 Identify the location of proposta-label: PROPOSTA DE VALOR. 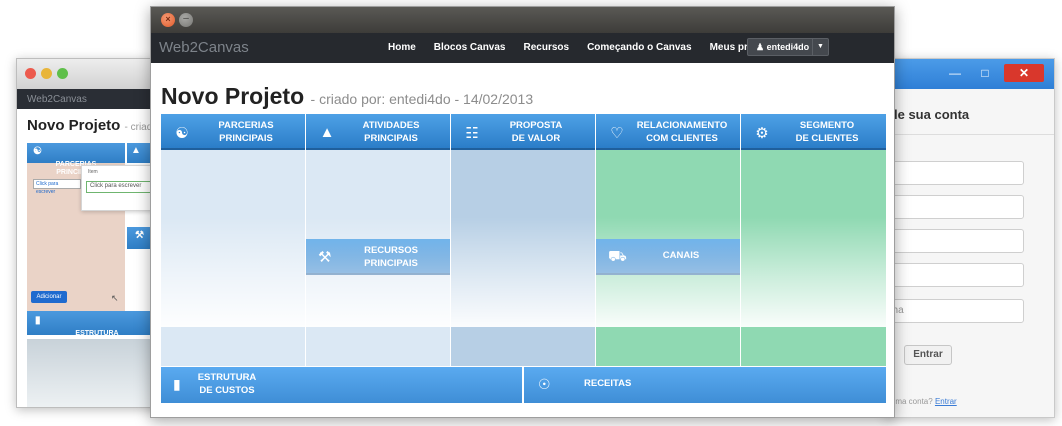
(536, 132).